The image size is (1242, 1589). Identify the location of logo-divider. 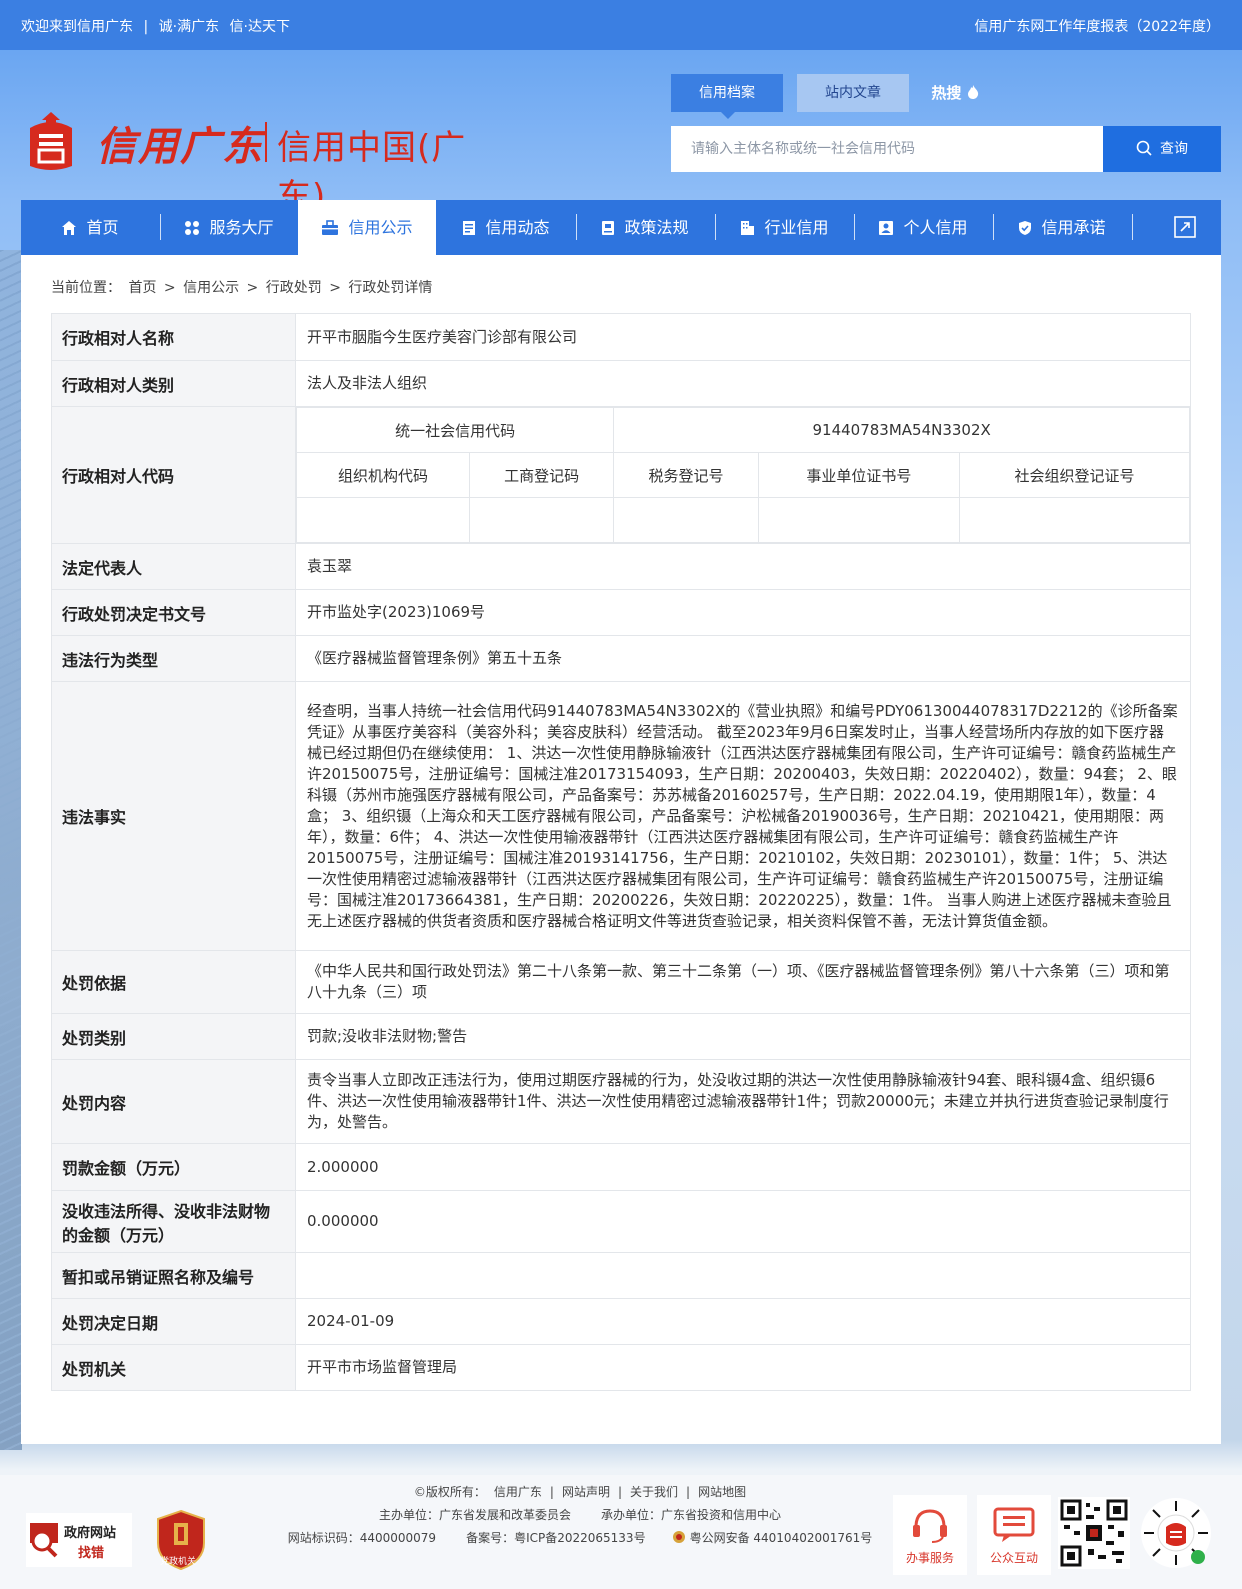
(266, 142).